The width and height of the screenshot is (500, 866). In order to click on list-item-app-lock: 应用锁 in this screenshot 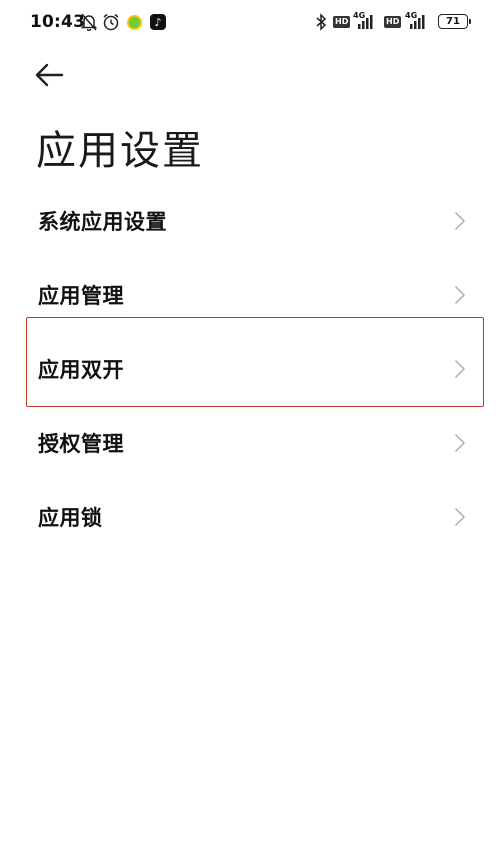, I will do `click(250, 517)`.